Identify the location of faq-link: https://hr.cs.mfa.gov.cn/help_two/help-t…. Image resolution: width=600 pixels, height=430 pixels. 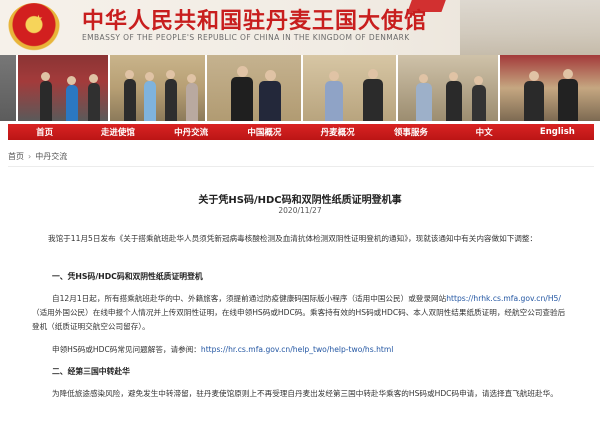
(297, 349).